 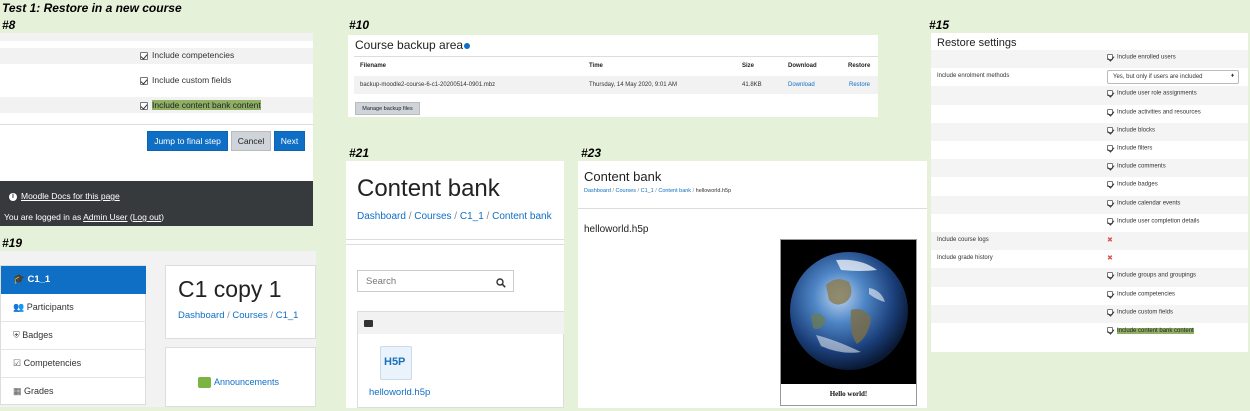 What do you see at coordinates (1089, 259) in the screenshot?
I see `restore-setting-row: Include grade history ✖` at bounding box center [1089, 259].